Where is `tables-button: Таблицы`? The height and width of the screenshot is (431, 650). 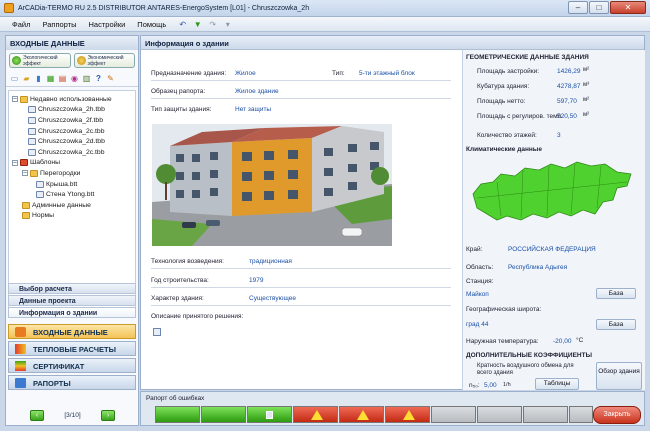
tables-button: Таблицы is located at coordinates (557, 384).